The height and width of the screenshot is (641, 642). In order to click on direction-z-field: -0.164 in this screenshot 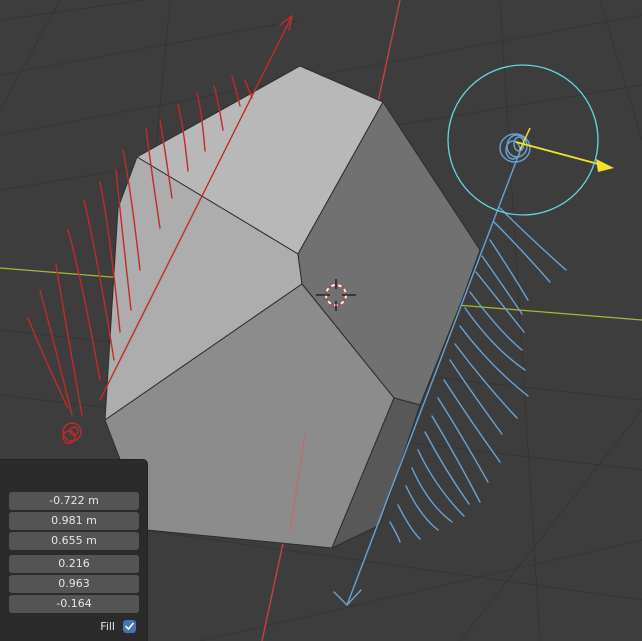, I will do `click(74, 604)`.